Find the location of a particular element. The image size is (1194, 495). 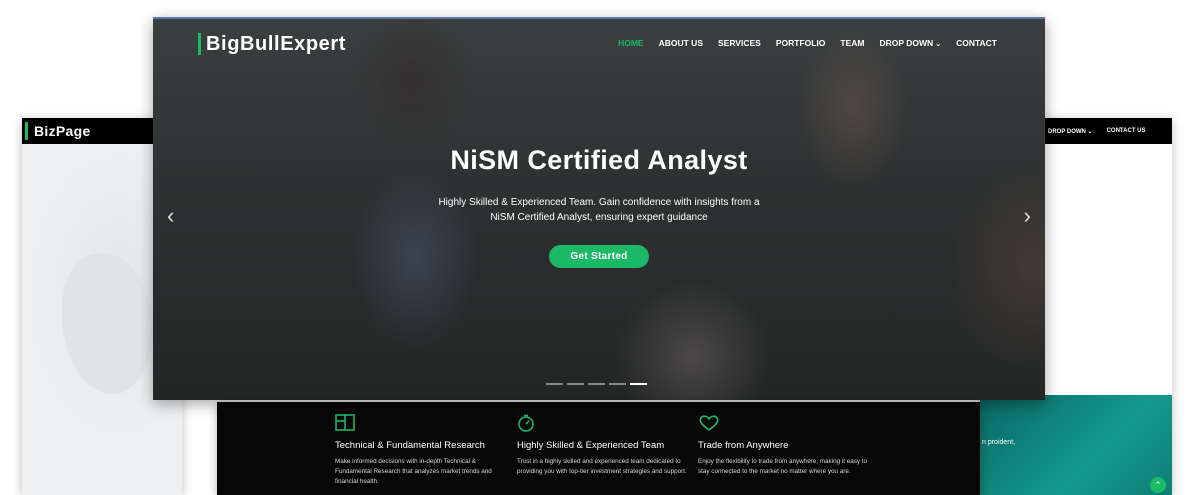

feature-title: Trade from Anywhere is located at coordinates (743, 445).